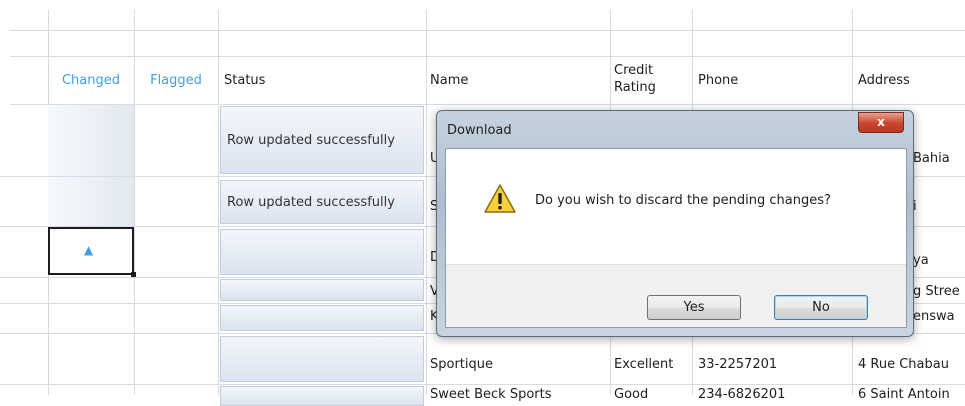 The height and width of the screenshot is (406, 965). I want to click on column-header-changed: Changed, so click(91, 80).